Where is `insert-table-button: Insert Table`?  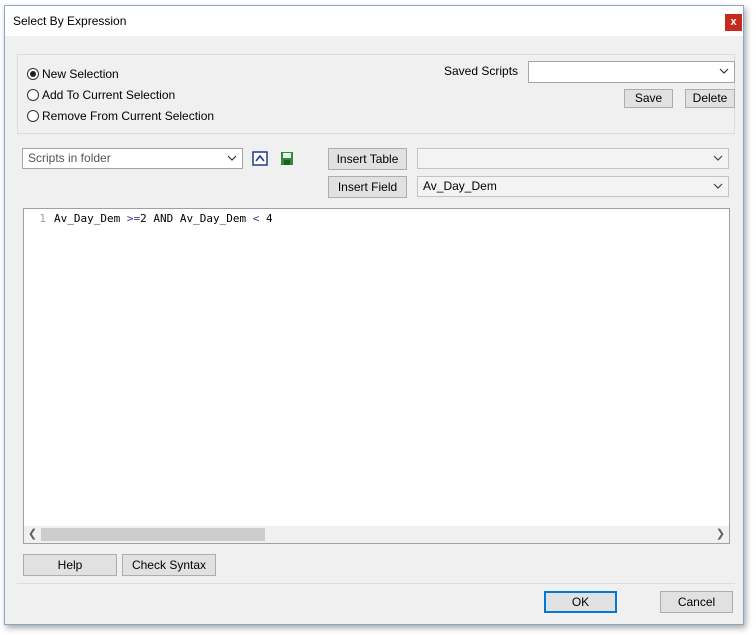
insert-table-button: Insert Table is located at coordinates (367, 159).